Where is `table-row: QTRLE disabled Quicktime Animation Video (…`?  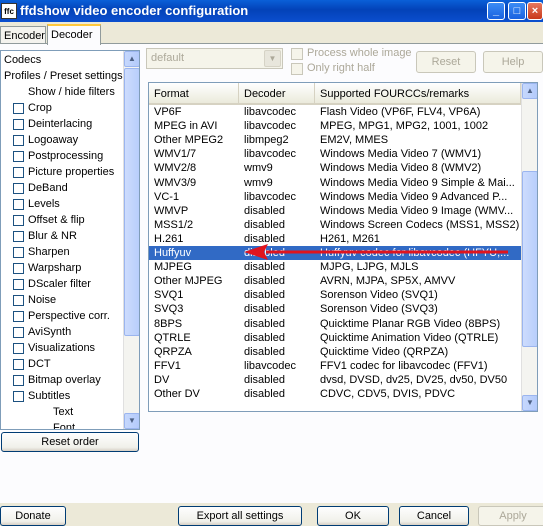
table-row: QTRLE disabled Quicktime Animation Video (… is located at coordinates (335, 338).